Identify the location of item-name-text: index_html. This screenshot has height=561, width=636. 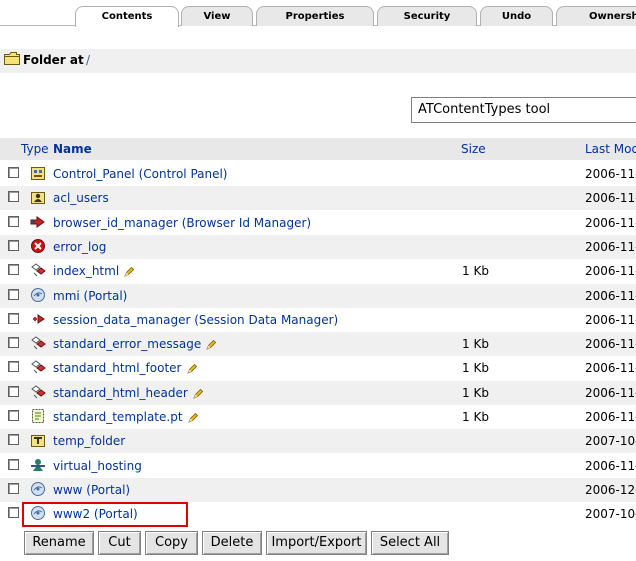
(86, 271).